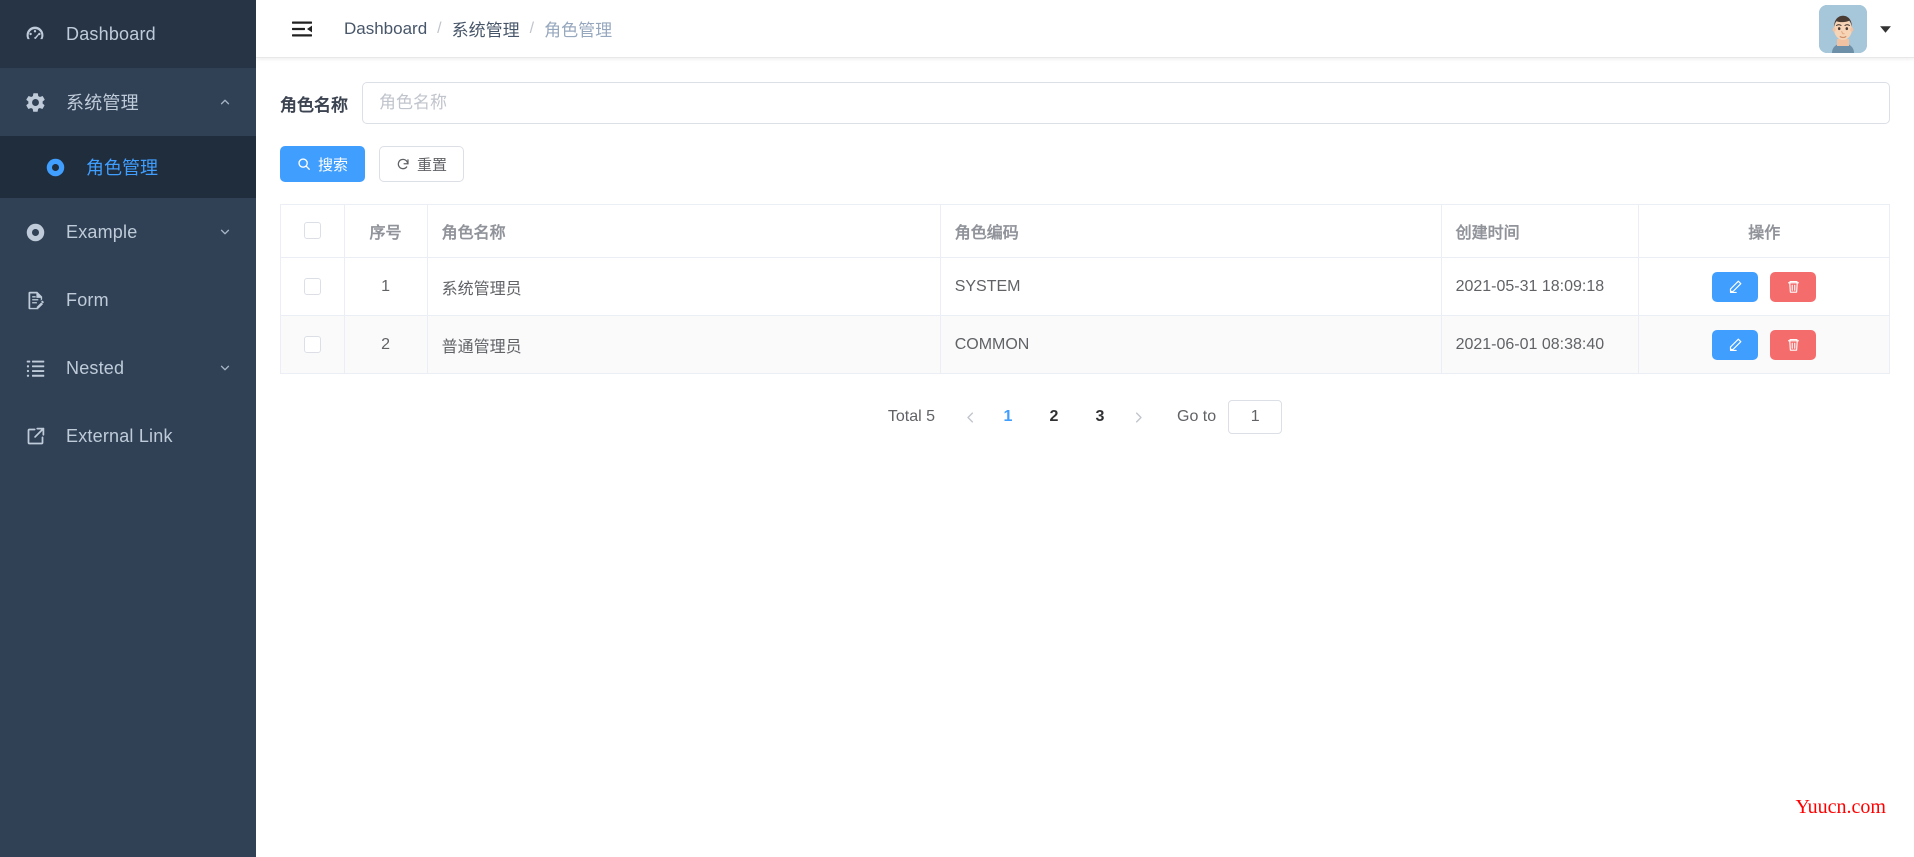 This screenshot has width=1914, height=857. Describe the element at coordinates (111, 33) in the screenshot. I see `sidebar-item-label: Dashboard` at that location.